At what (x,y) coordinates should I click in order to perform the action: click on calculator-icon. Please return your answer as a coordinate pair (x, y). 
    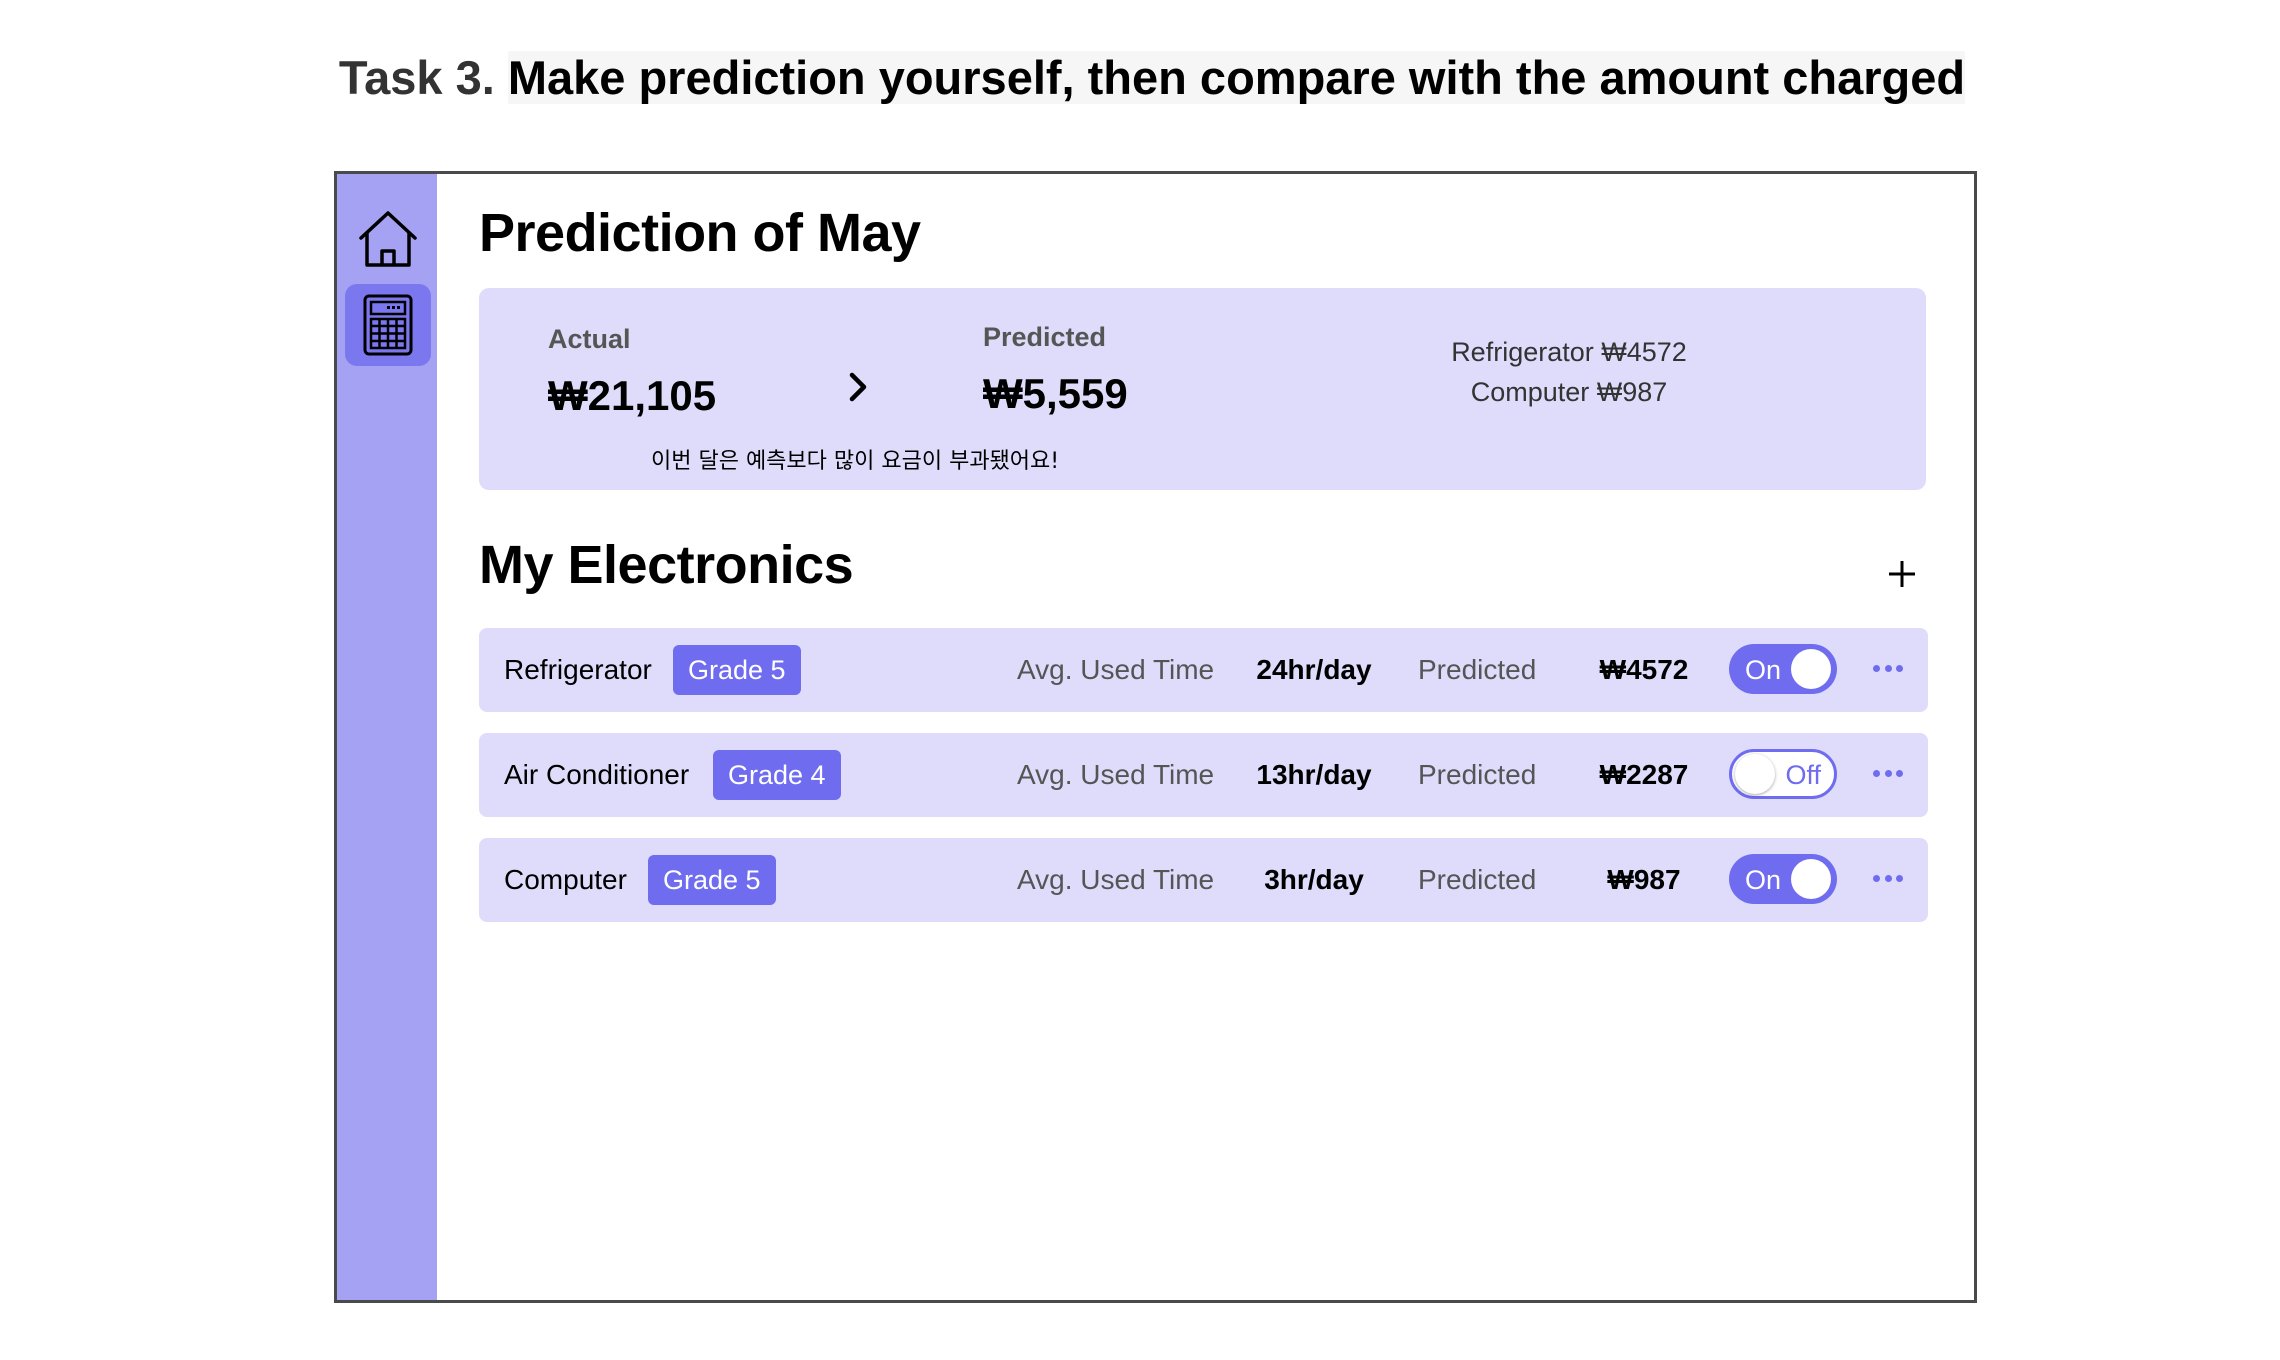
    Looking at the image, I should click on (388, 325).